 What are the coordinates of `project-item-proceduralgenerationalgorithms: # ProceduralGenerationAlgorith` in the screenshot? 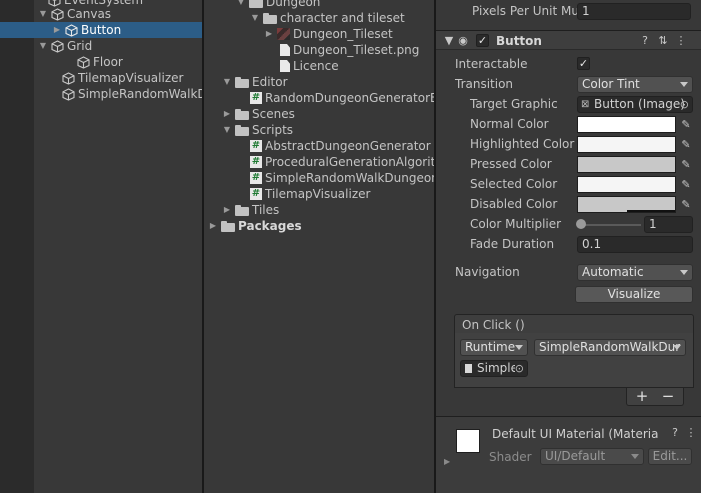 It's located at (342, 162).